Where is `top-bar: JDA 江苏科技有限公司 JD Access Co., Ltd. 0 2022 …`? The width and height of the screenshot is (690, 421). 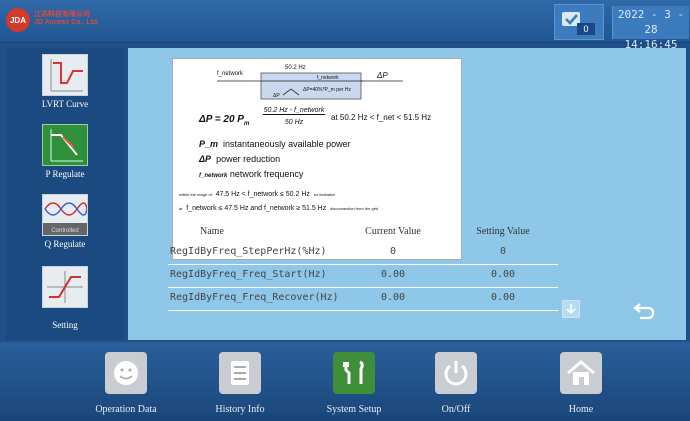
top-bar: JDA 江苏科技有限公司 JD Access Co., Ltd. 0 2022 … is located at coordinates (345, 25).